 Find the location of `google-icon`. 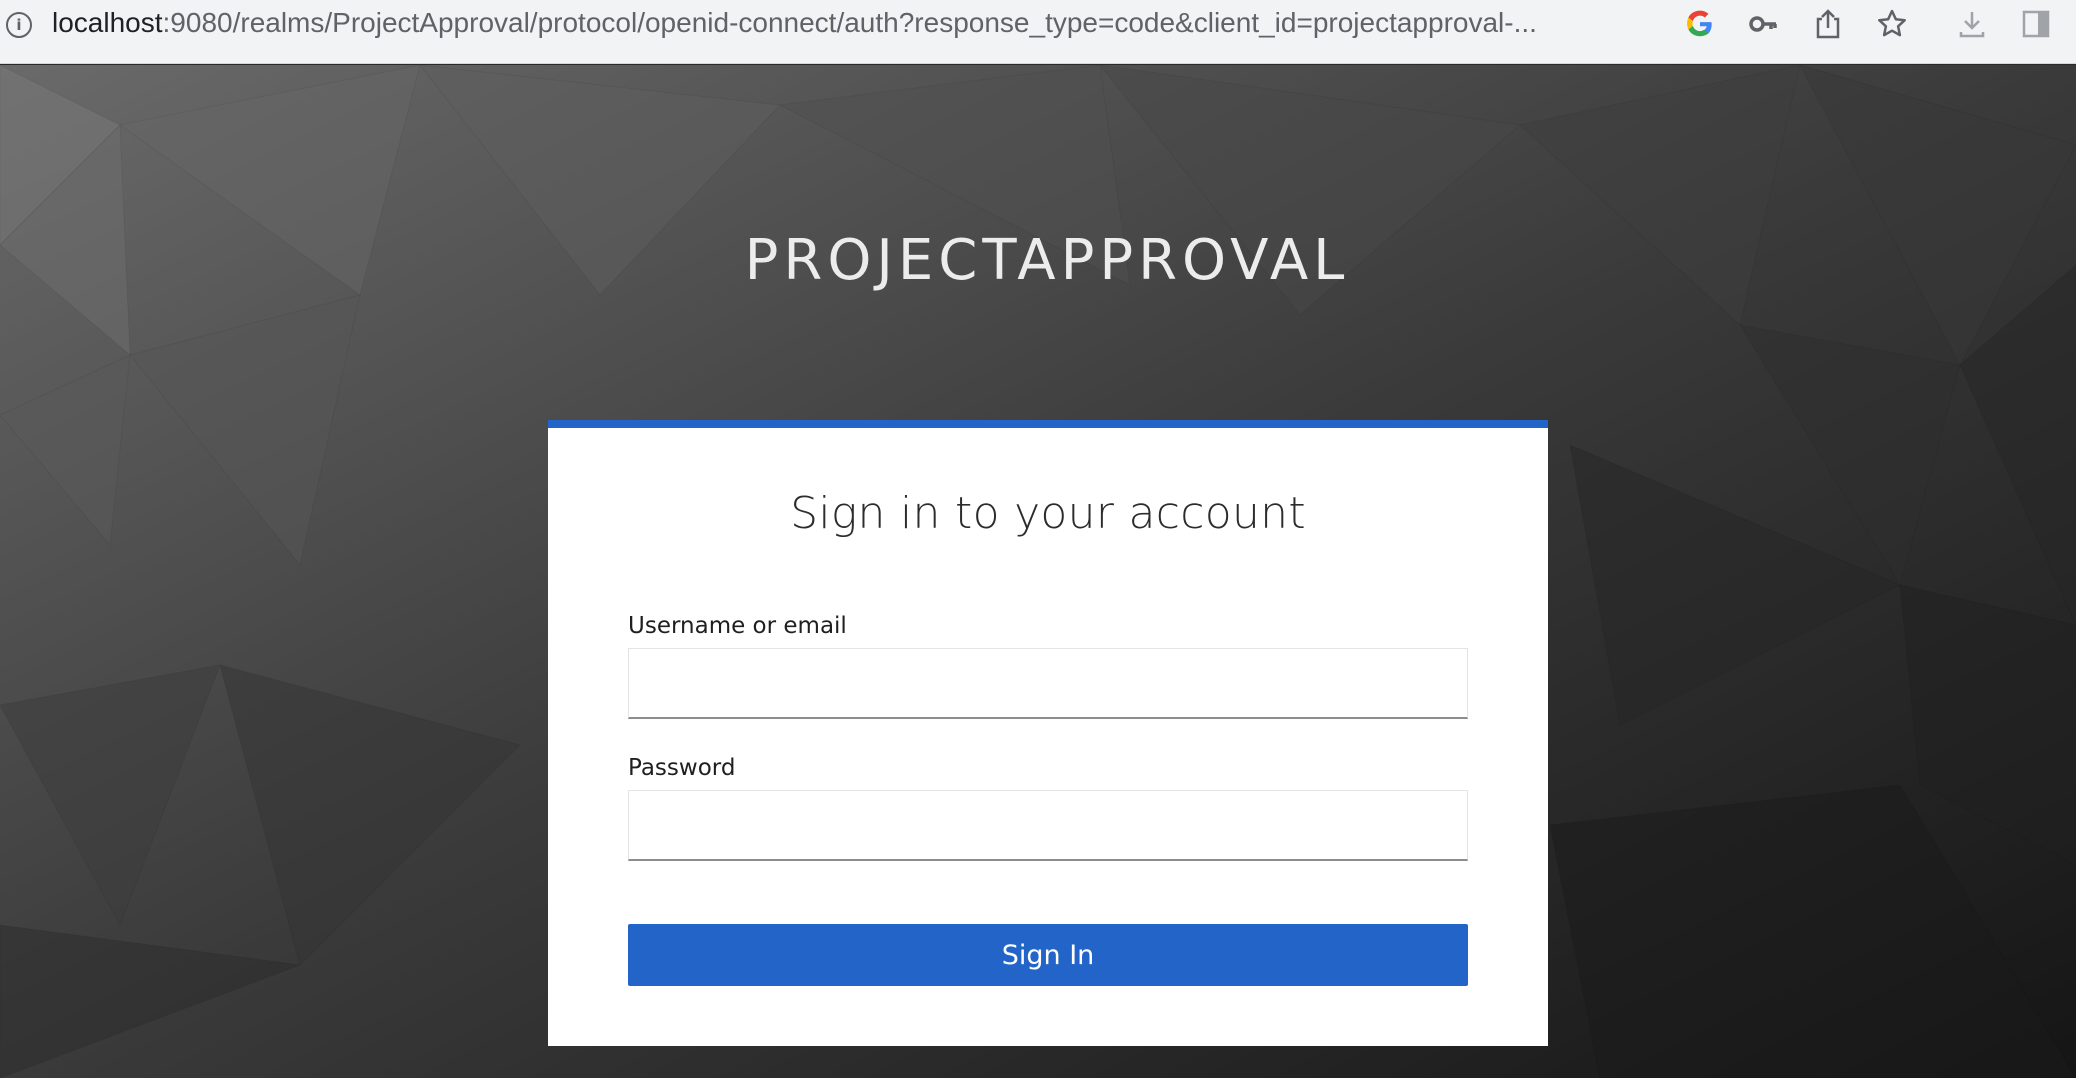

google-icon is located at coordinates (1700, 24).